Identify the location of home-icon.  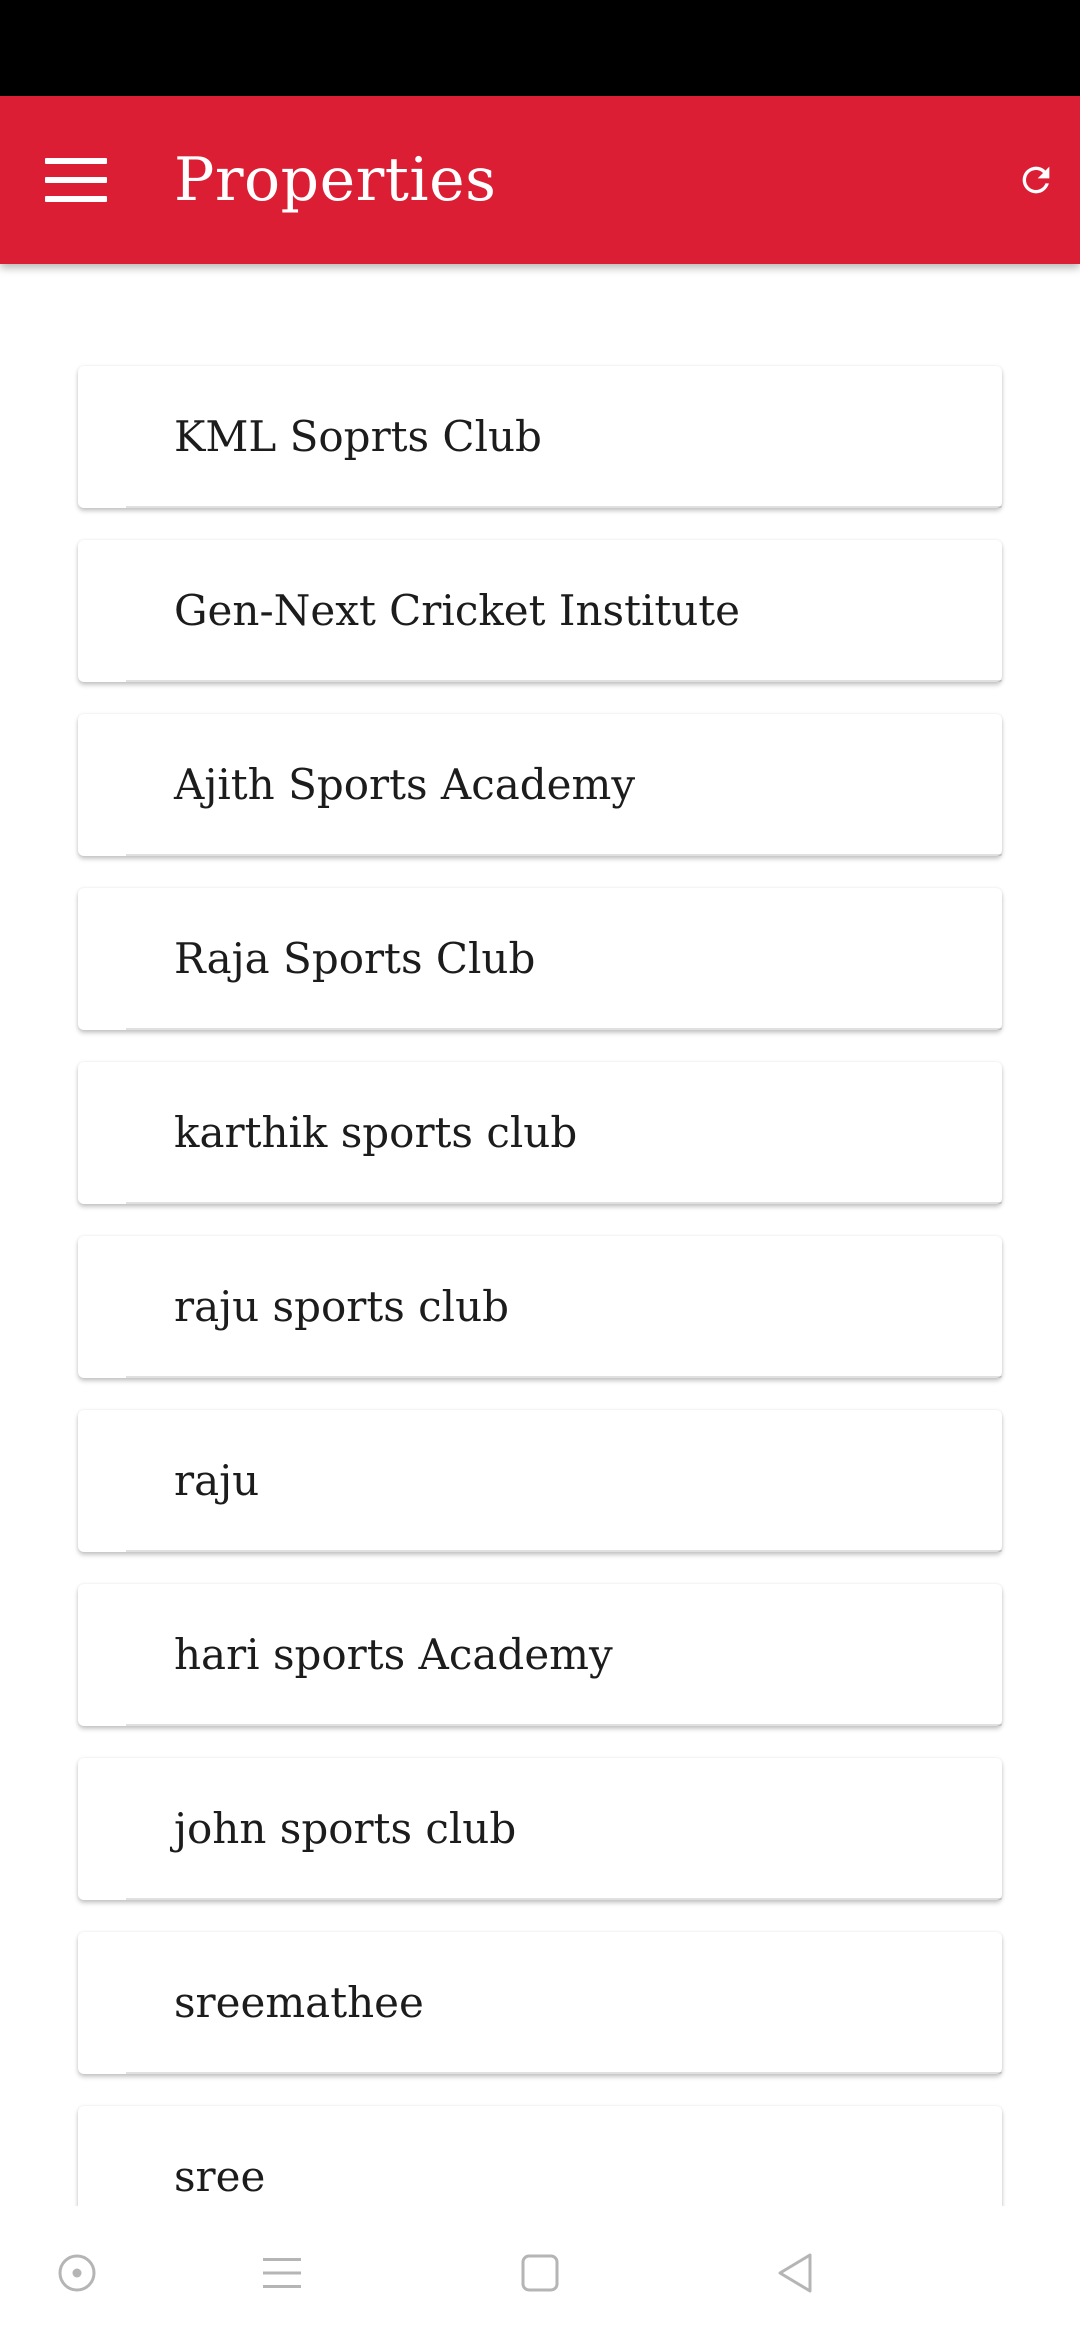
(540, 2273).